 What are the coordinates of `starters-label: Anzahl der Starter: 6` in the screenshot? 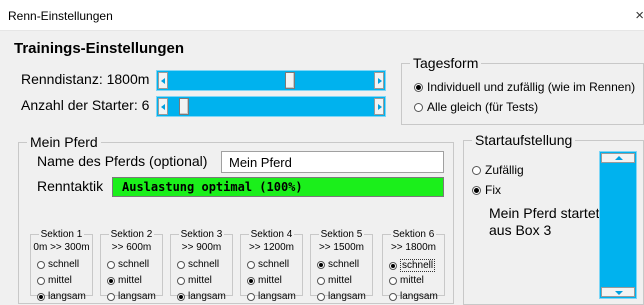 It's located at (85, 105).